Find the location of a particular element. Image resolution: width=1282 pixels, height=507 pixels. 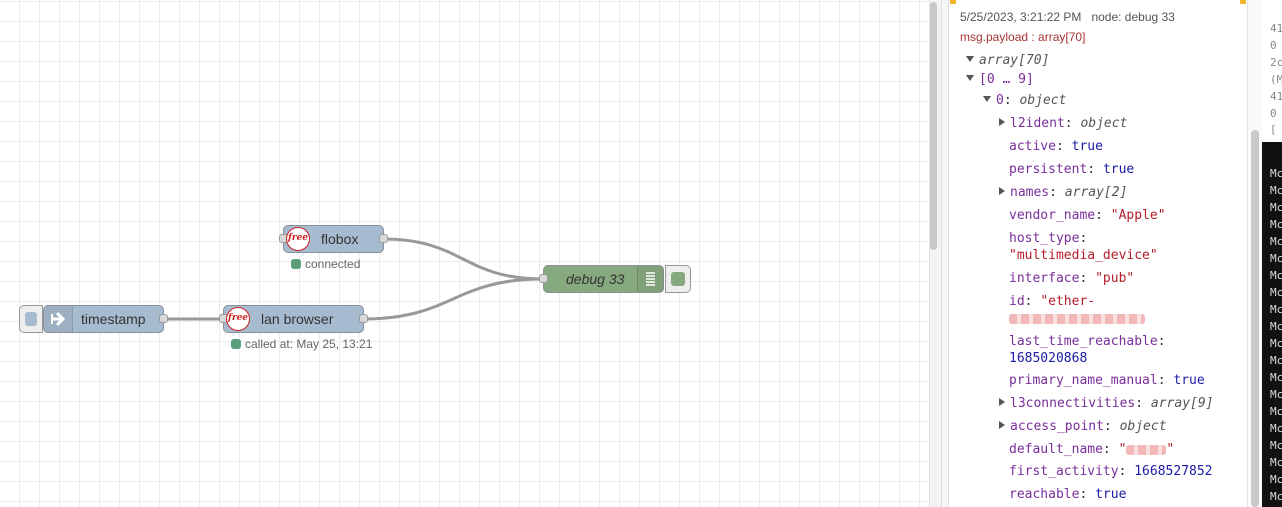

flow-wires is located at coordinates (353, 279).